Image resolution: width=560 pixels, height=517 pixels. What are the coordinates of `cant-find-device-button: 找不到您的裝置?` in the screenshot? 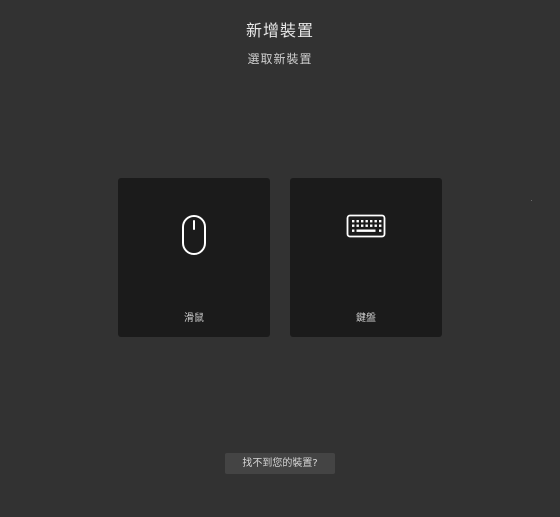 It's located at (280, 463).